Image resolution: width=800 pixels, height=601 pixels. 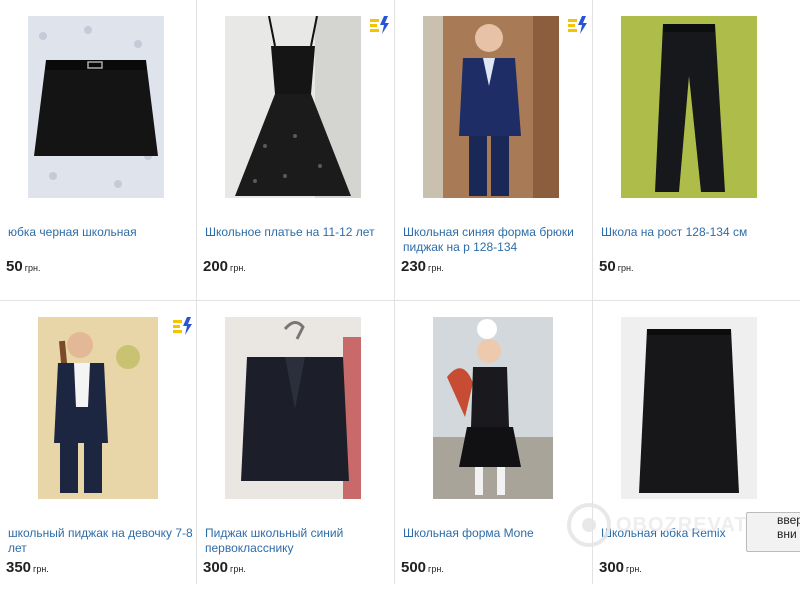 I want to click on price-value: 500, so click(x=414, y=567).